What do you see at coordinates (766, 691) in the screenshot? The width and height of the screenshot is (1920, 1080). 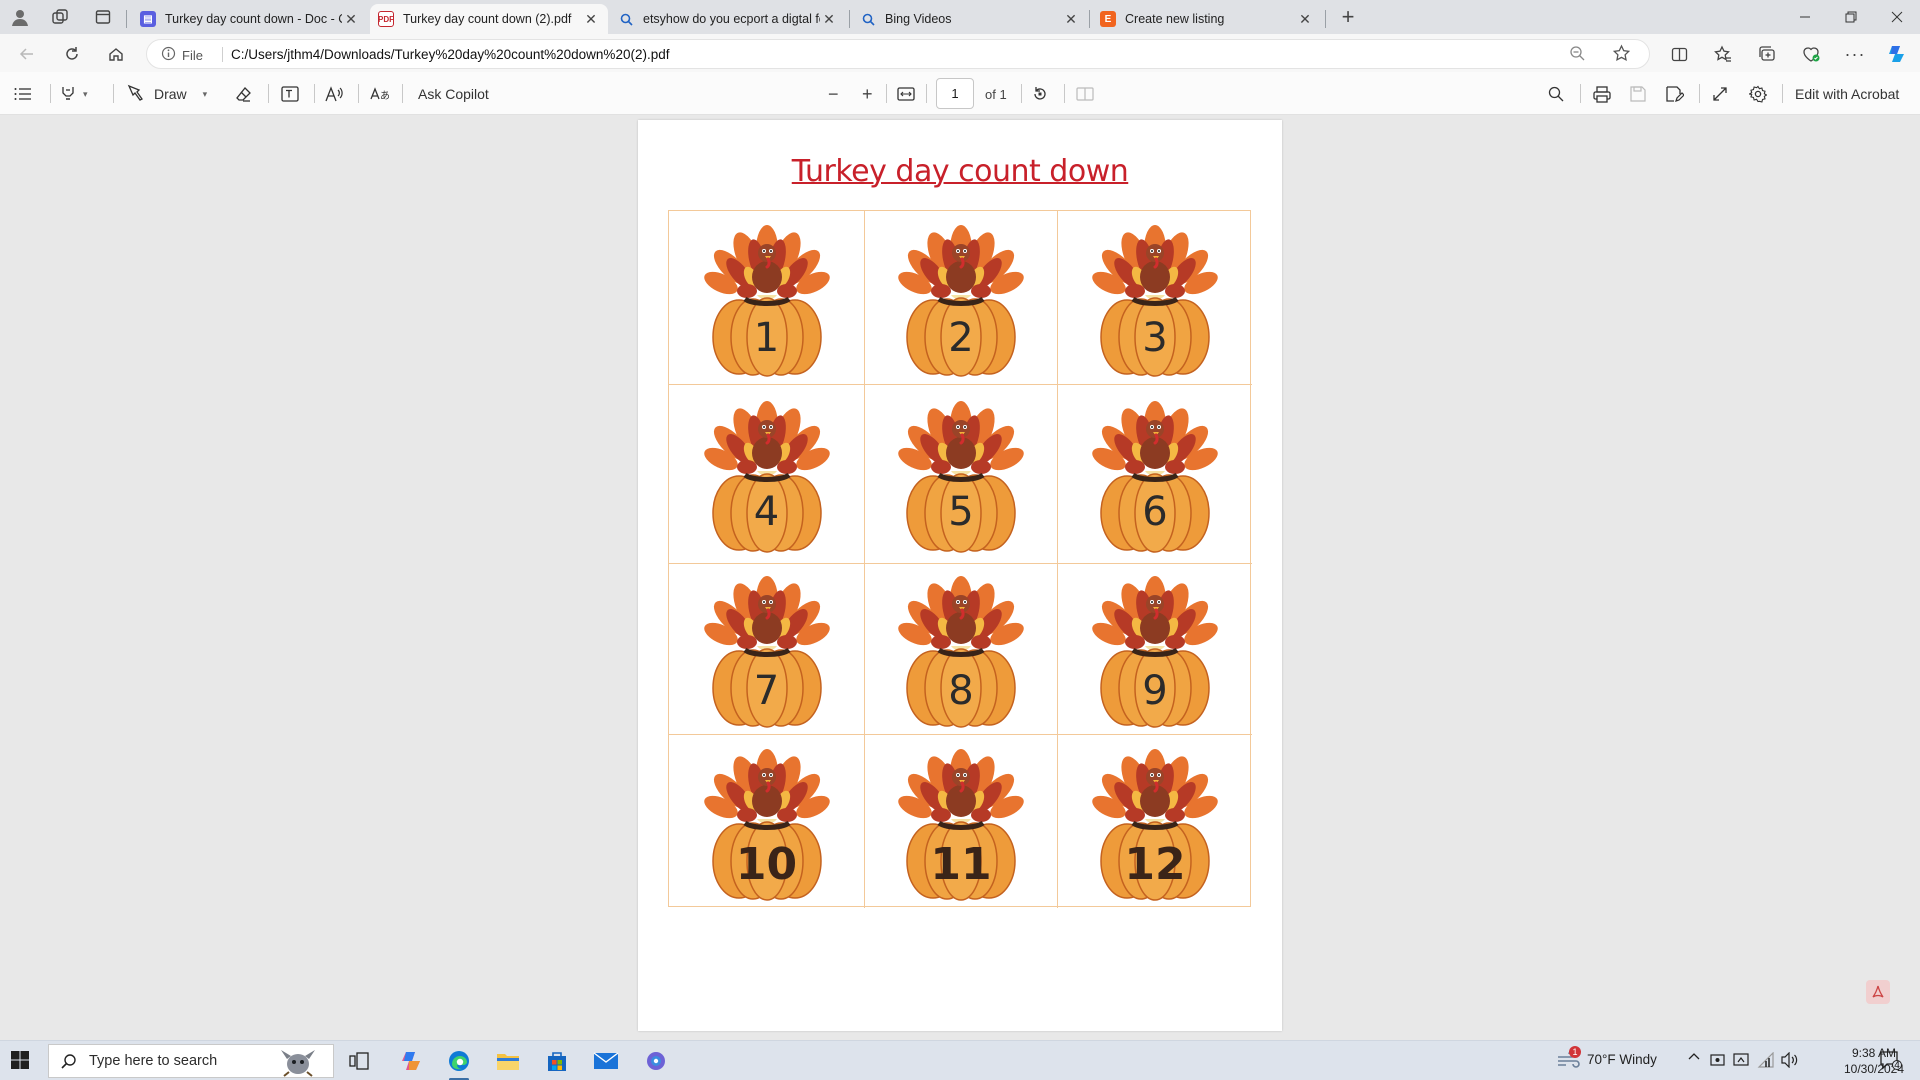 I see `countdown-number: 7` at bounding box center [766, 691].